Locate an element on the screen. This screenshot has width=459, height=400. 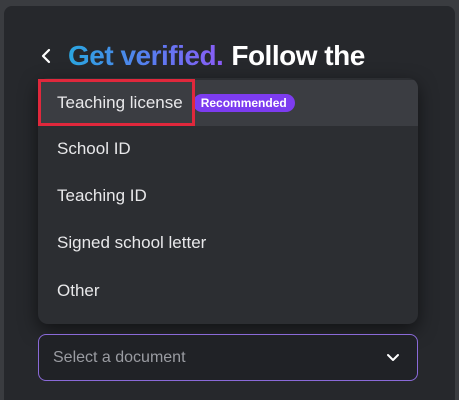
select-placeholder: Select a document is located at coordinates (119, 357).